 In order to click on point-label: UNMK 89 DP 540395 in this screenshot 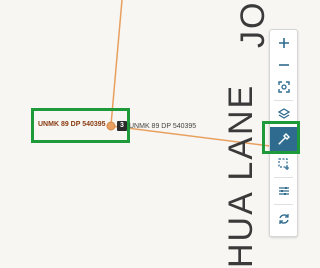, I will do `click(163, 126)`.